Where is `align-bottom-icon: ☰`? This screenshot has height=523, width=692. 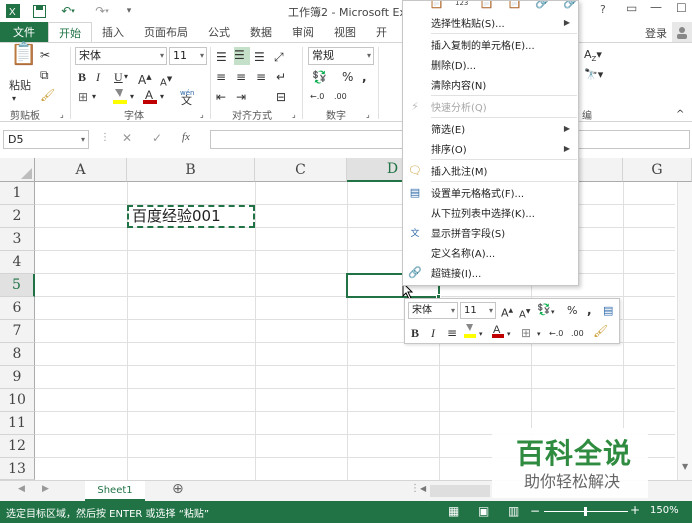 align-bottom-icon: ☰ is located at coordinates (259, 57).